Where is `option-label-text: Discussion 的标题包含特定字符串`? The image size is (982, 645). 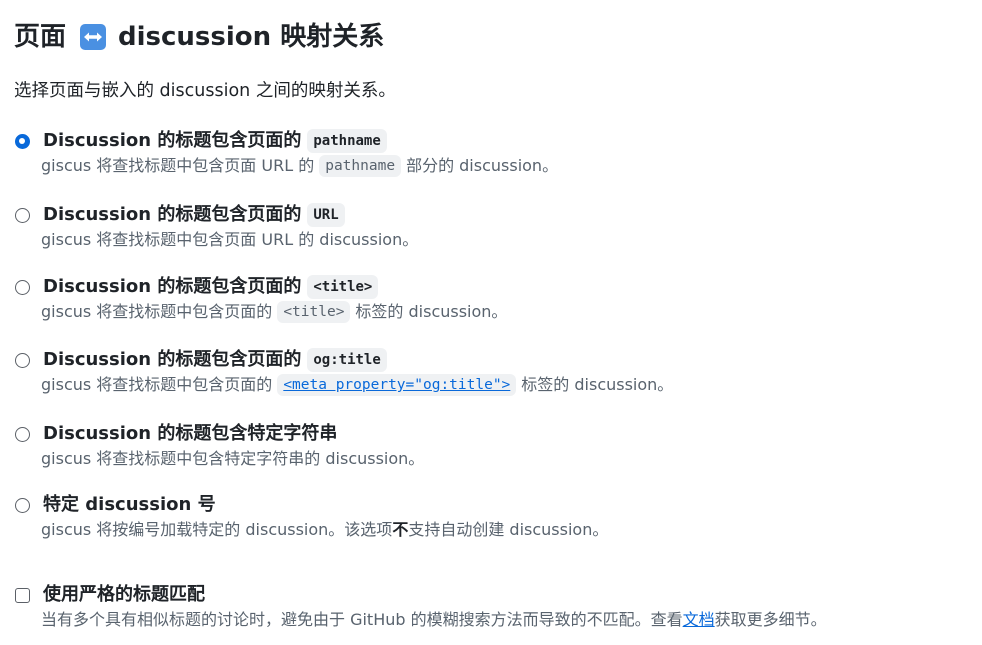 option-label-text: Discussion 的标题包含特定字符串 is located at coordinates (190, 433).